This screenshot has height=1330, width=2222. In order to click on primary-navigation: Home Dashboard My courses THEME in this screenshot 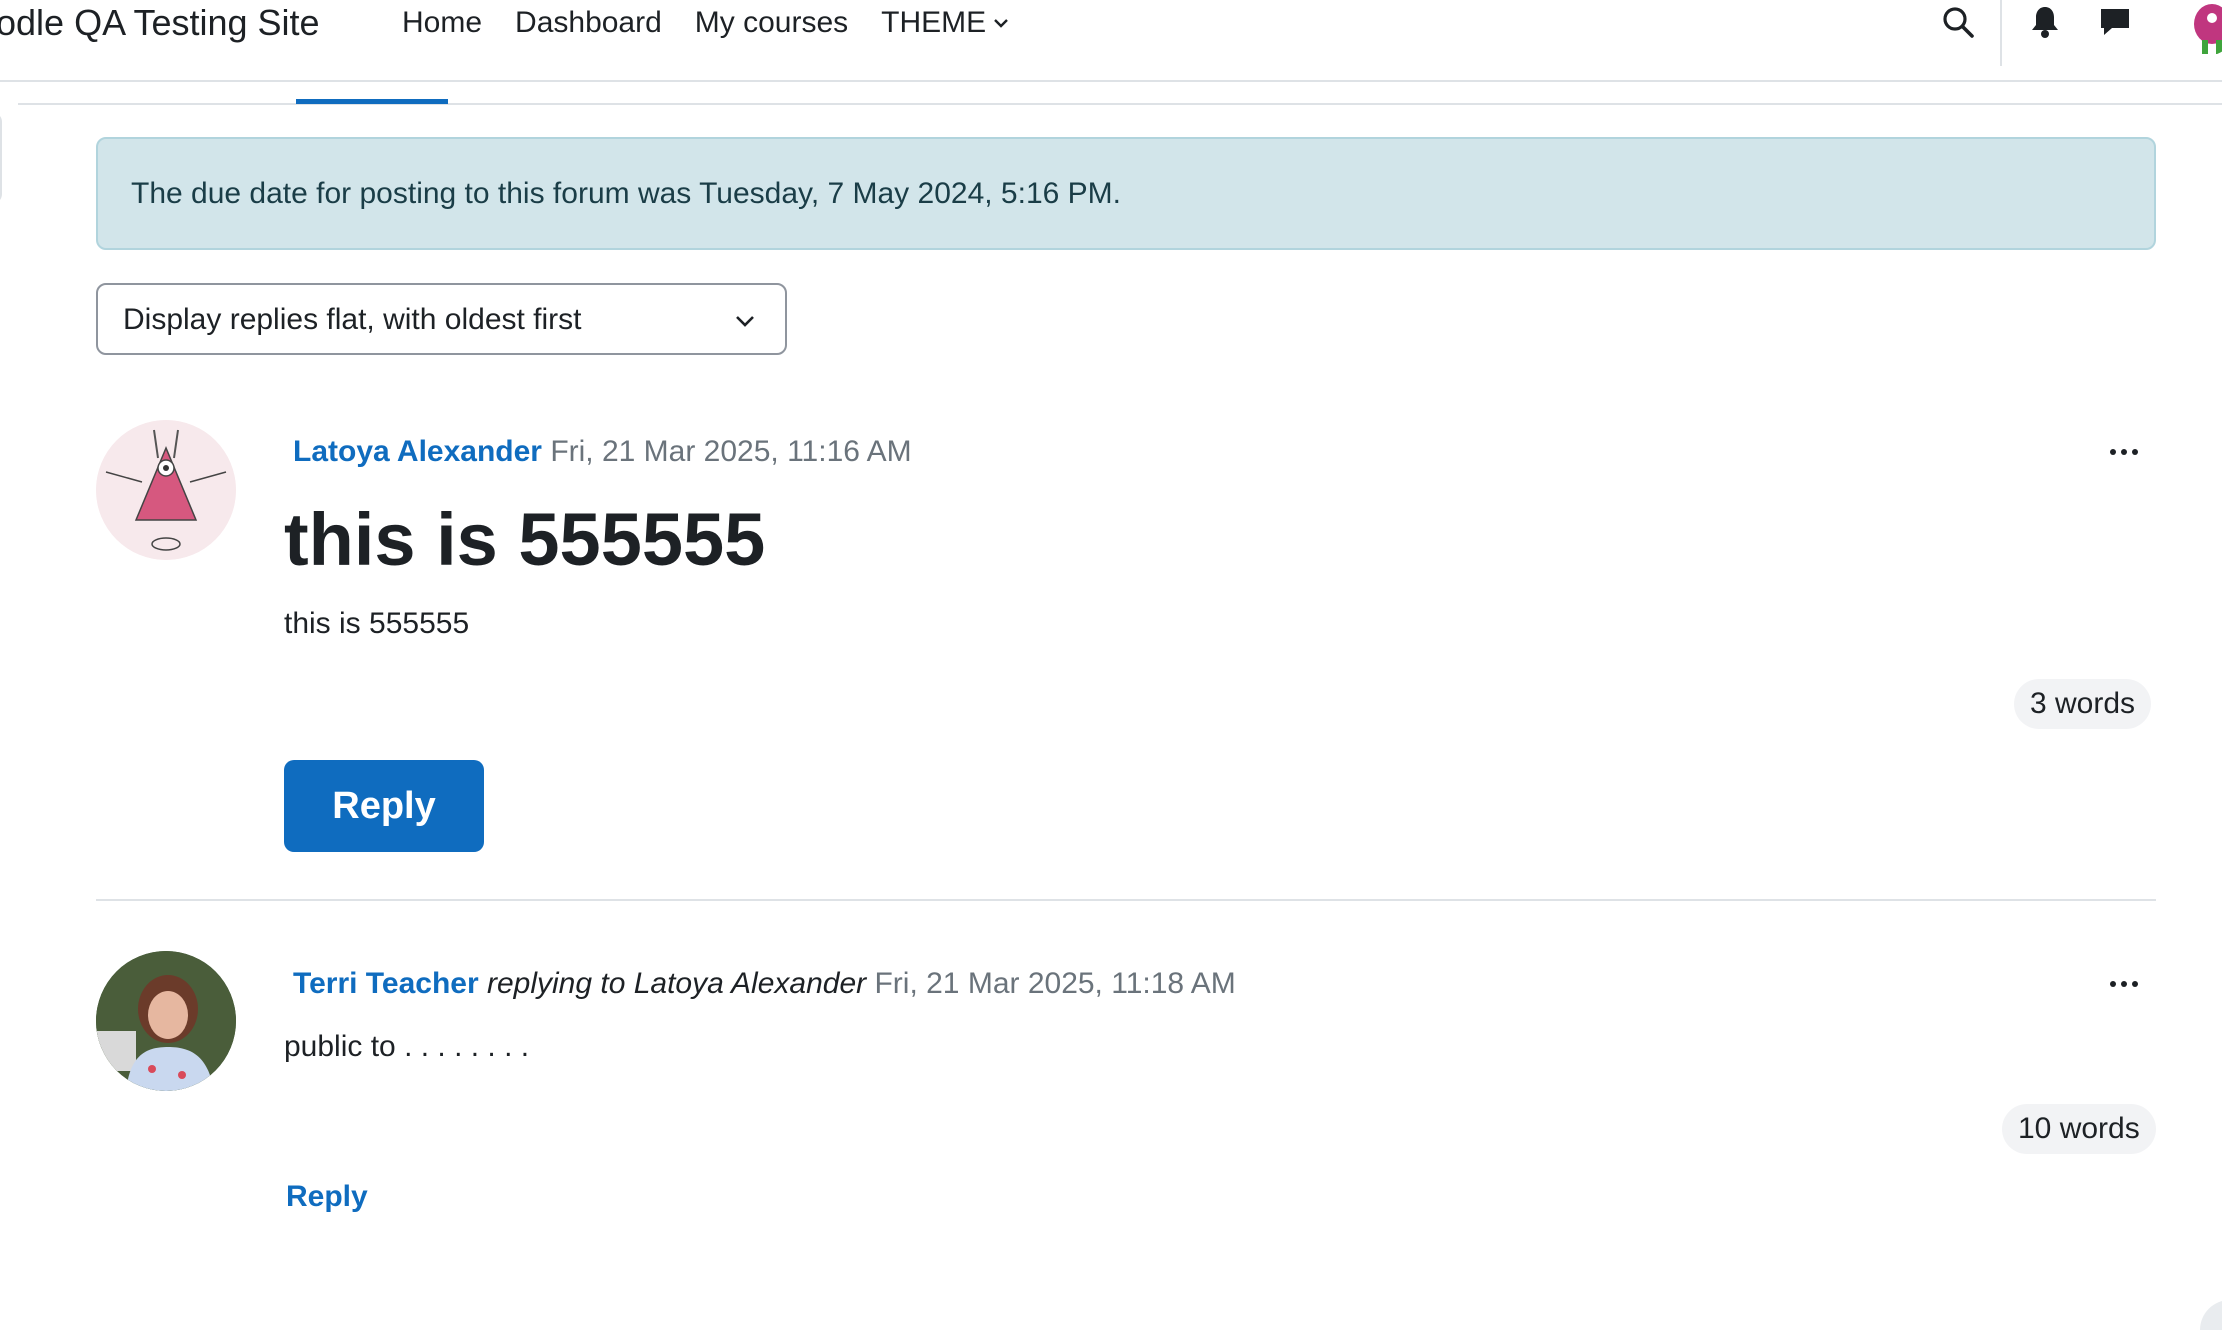, I will do `click(722, 23)`.